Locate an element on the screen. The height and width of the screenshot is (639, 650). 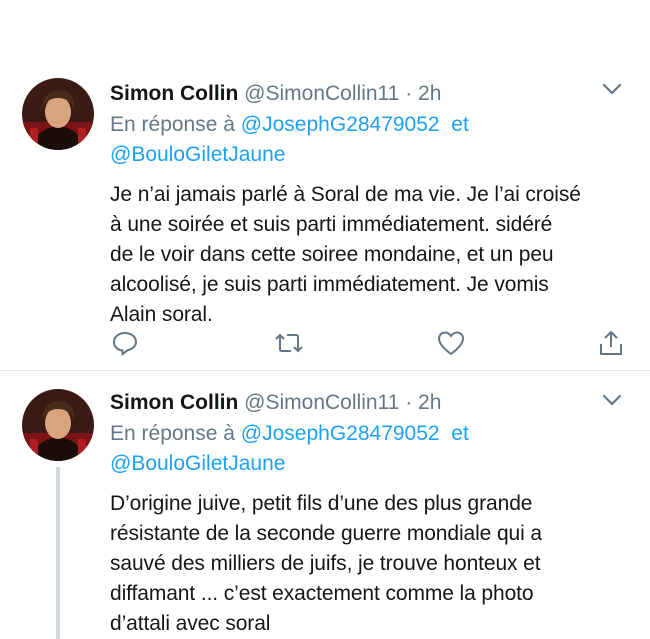
share-icon is located at coordinates (611, 343).